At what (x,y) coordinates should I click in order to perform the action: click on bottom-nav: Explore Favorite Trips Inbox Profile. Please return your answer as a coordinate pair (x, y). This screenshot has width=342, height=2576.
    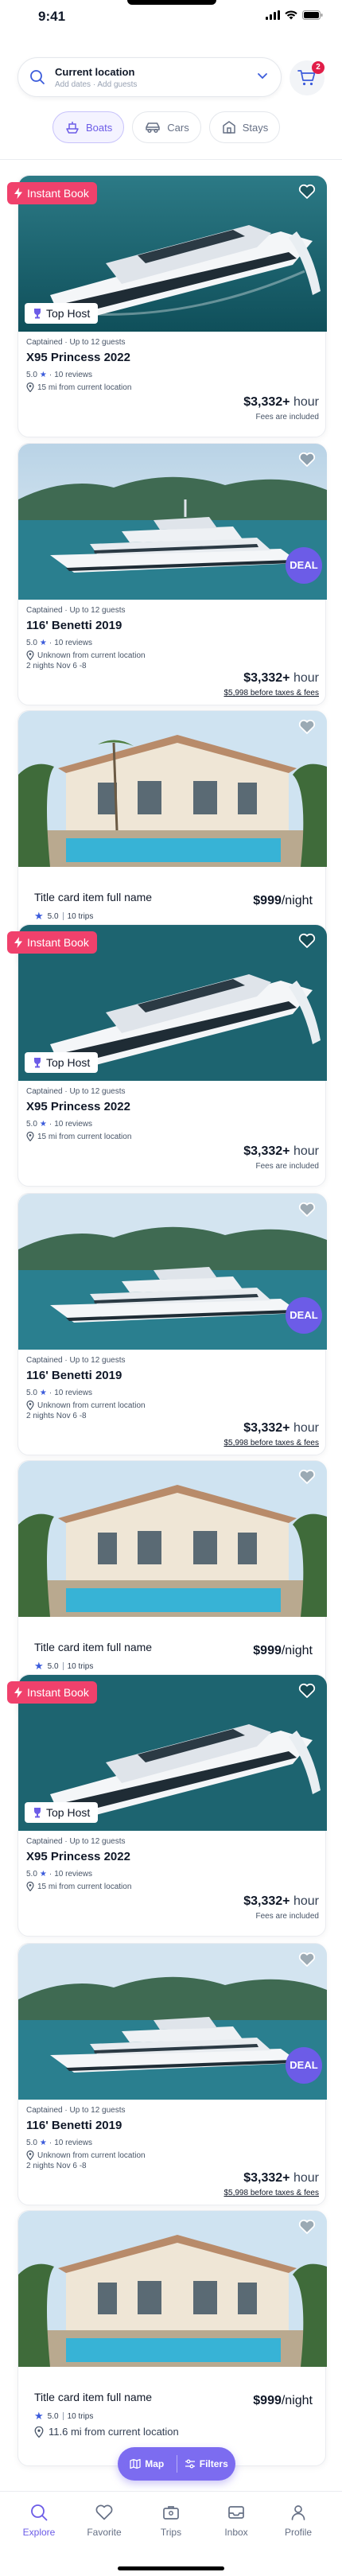
    Looking at the image, I should click on (171, 2533).